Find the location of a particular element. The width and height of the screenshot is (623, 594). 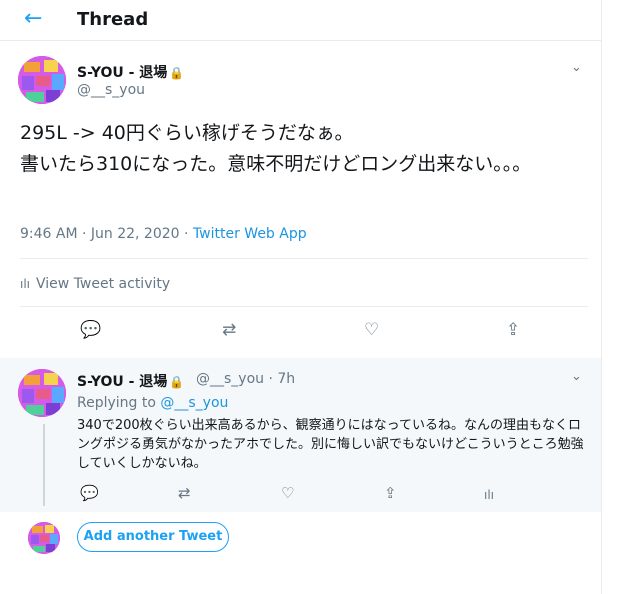

thread-header: ← Thread is located at coordinates (300, 20).